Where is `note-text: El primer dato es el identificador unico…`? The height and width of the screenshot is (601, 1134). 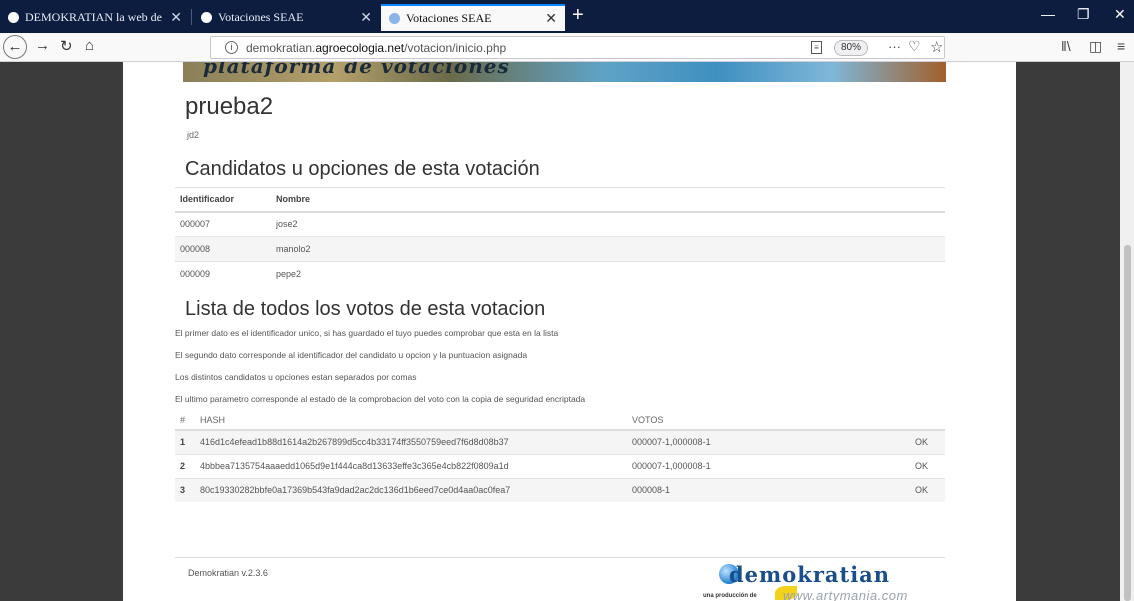 note-text: El primer dato es el identificador unico… is located at coordinates (367, 333).